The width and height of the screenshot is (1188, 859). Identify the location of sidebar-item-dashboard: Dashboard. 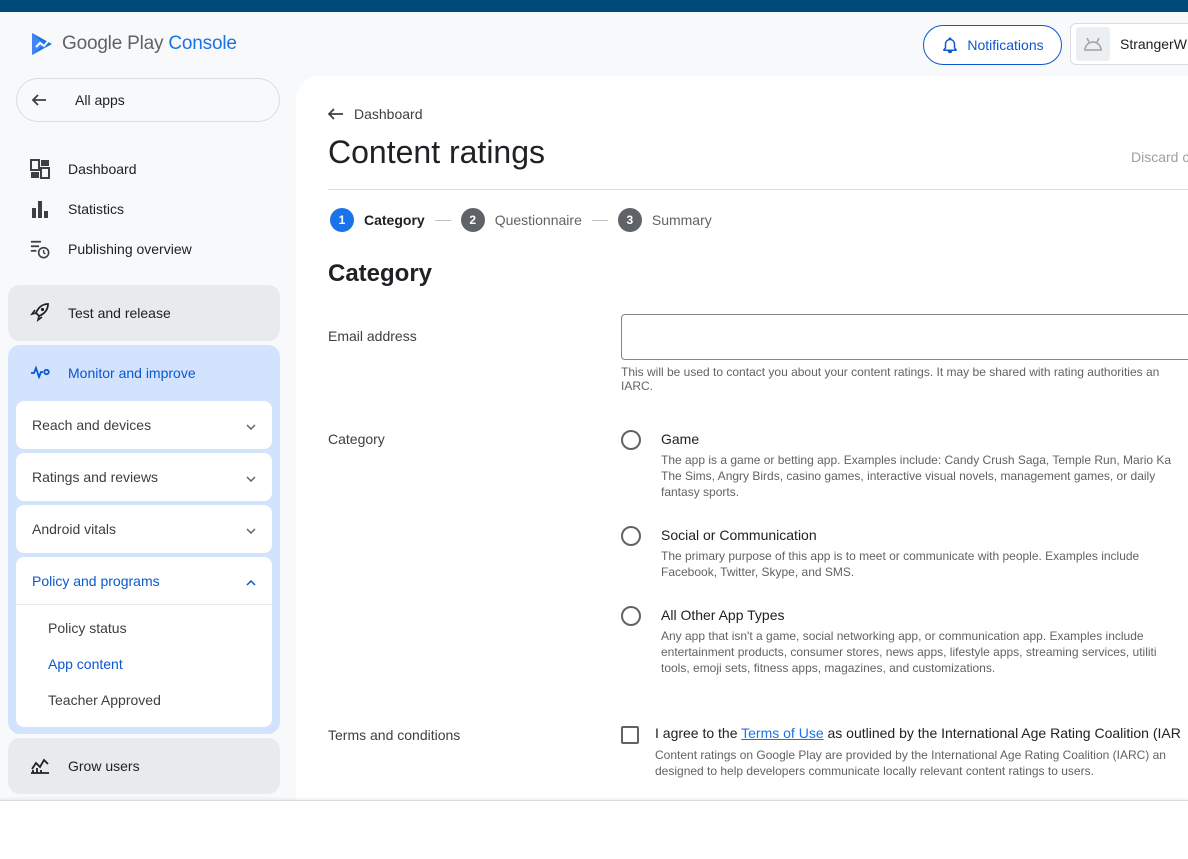
(83, 169).